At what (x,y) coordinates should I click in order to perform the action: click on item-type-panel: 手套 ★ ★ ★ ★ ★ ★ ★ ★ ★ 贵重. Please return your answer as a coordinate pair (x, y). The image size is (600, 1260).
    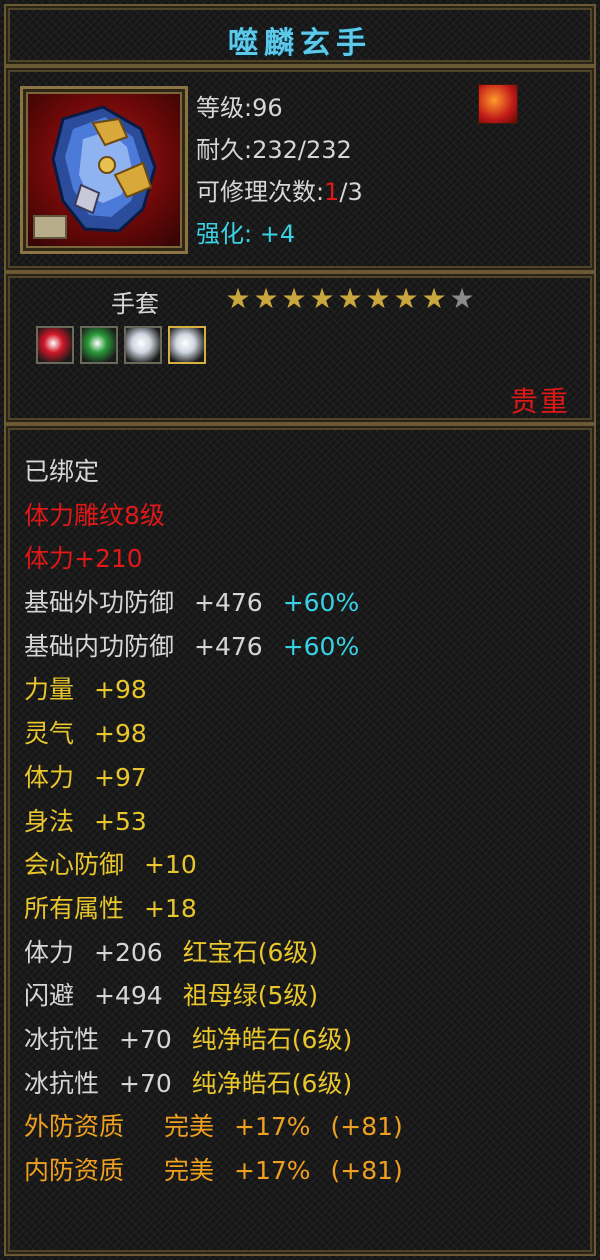
    Looking at the image, I should click on (300, 348).